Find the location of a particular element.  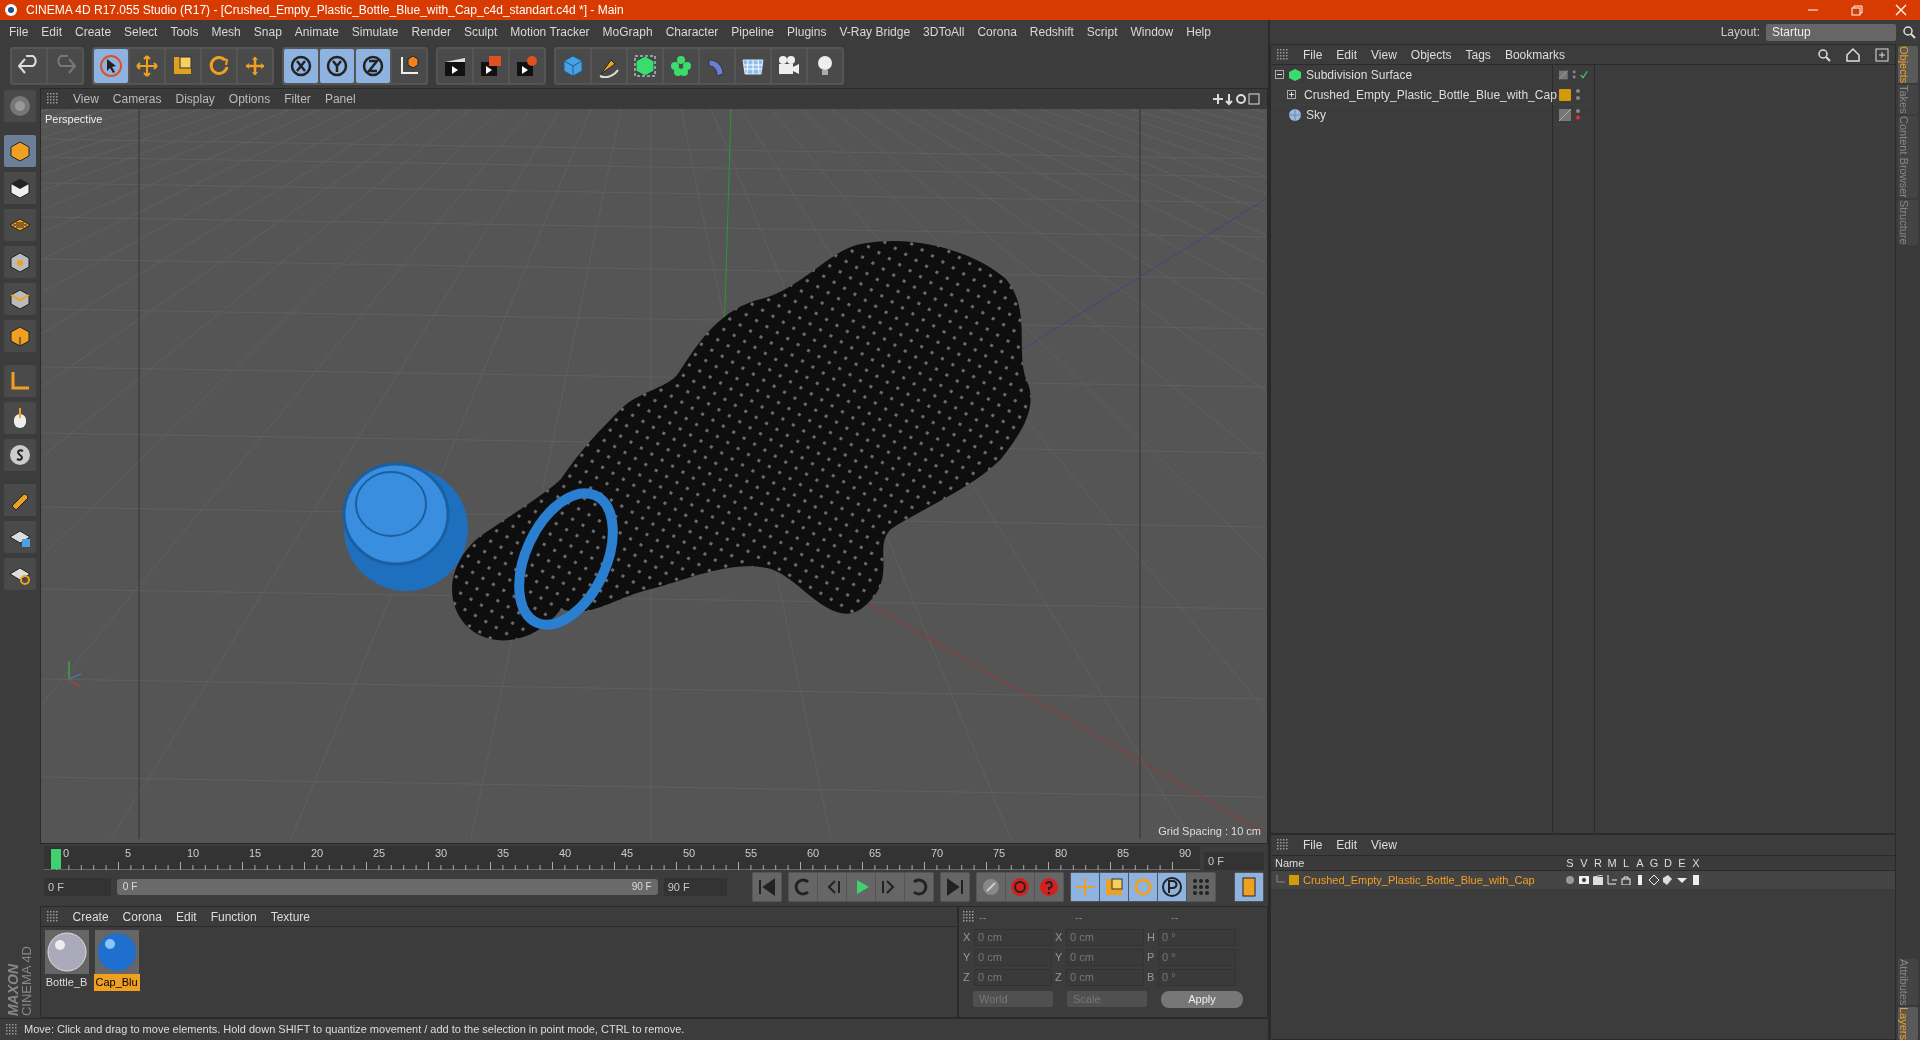

menu-item: 3DToAll is located at coordinates (944, 32).